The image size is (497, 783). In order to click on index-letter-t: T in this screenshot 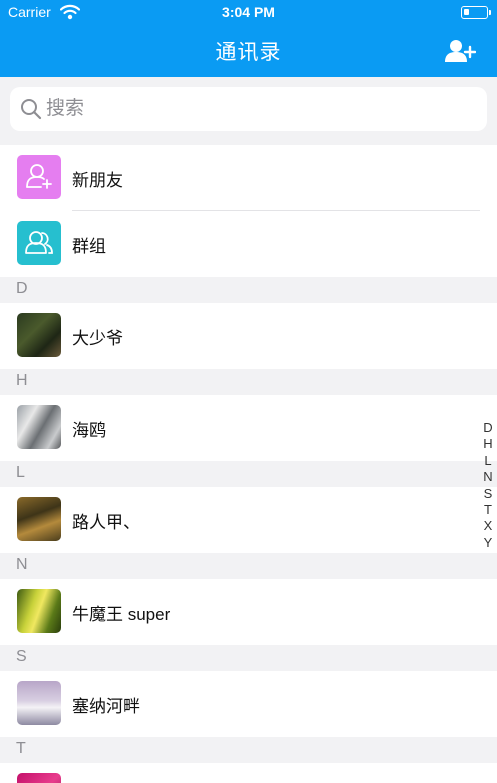, I will do `click(488, 510)`.